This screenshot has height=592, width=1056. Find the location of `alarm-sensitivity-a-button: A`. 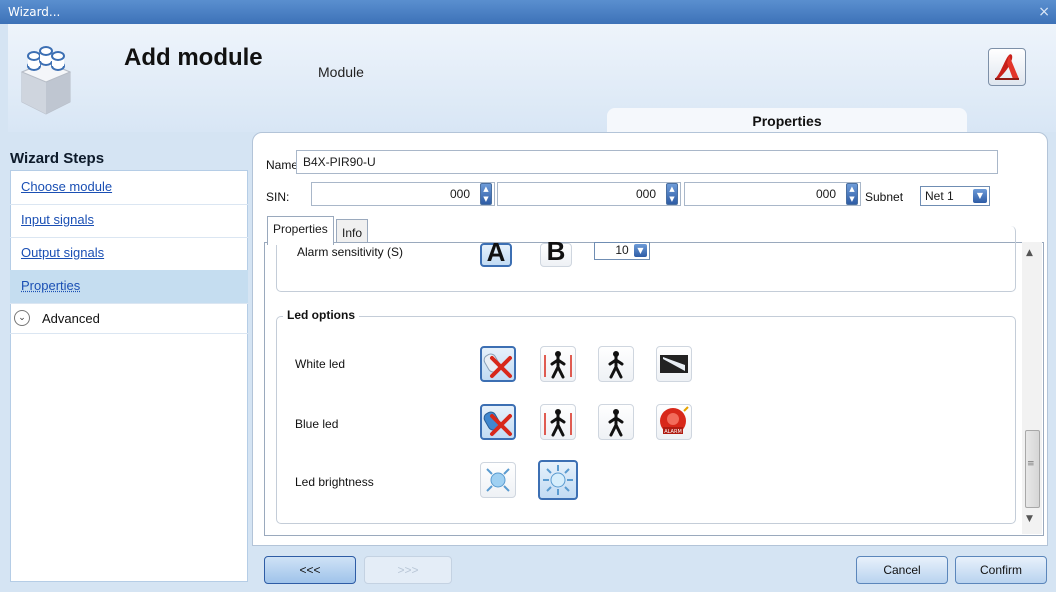

alarm-sensitivity-a-button: A is located at coordinates (496, 253).